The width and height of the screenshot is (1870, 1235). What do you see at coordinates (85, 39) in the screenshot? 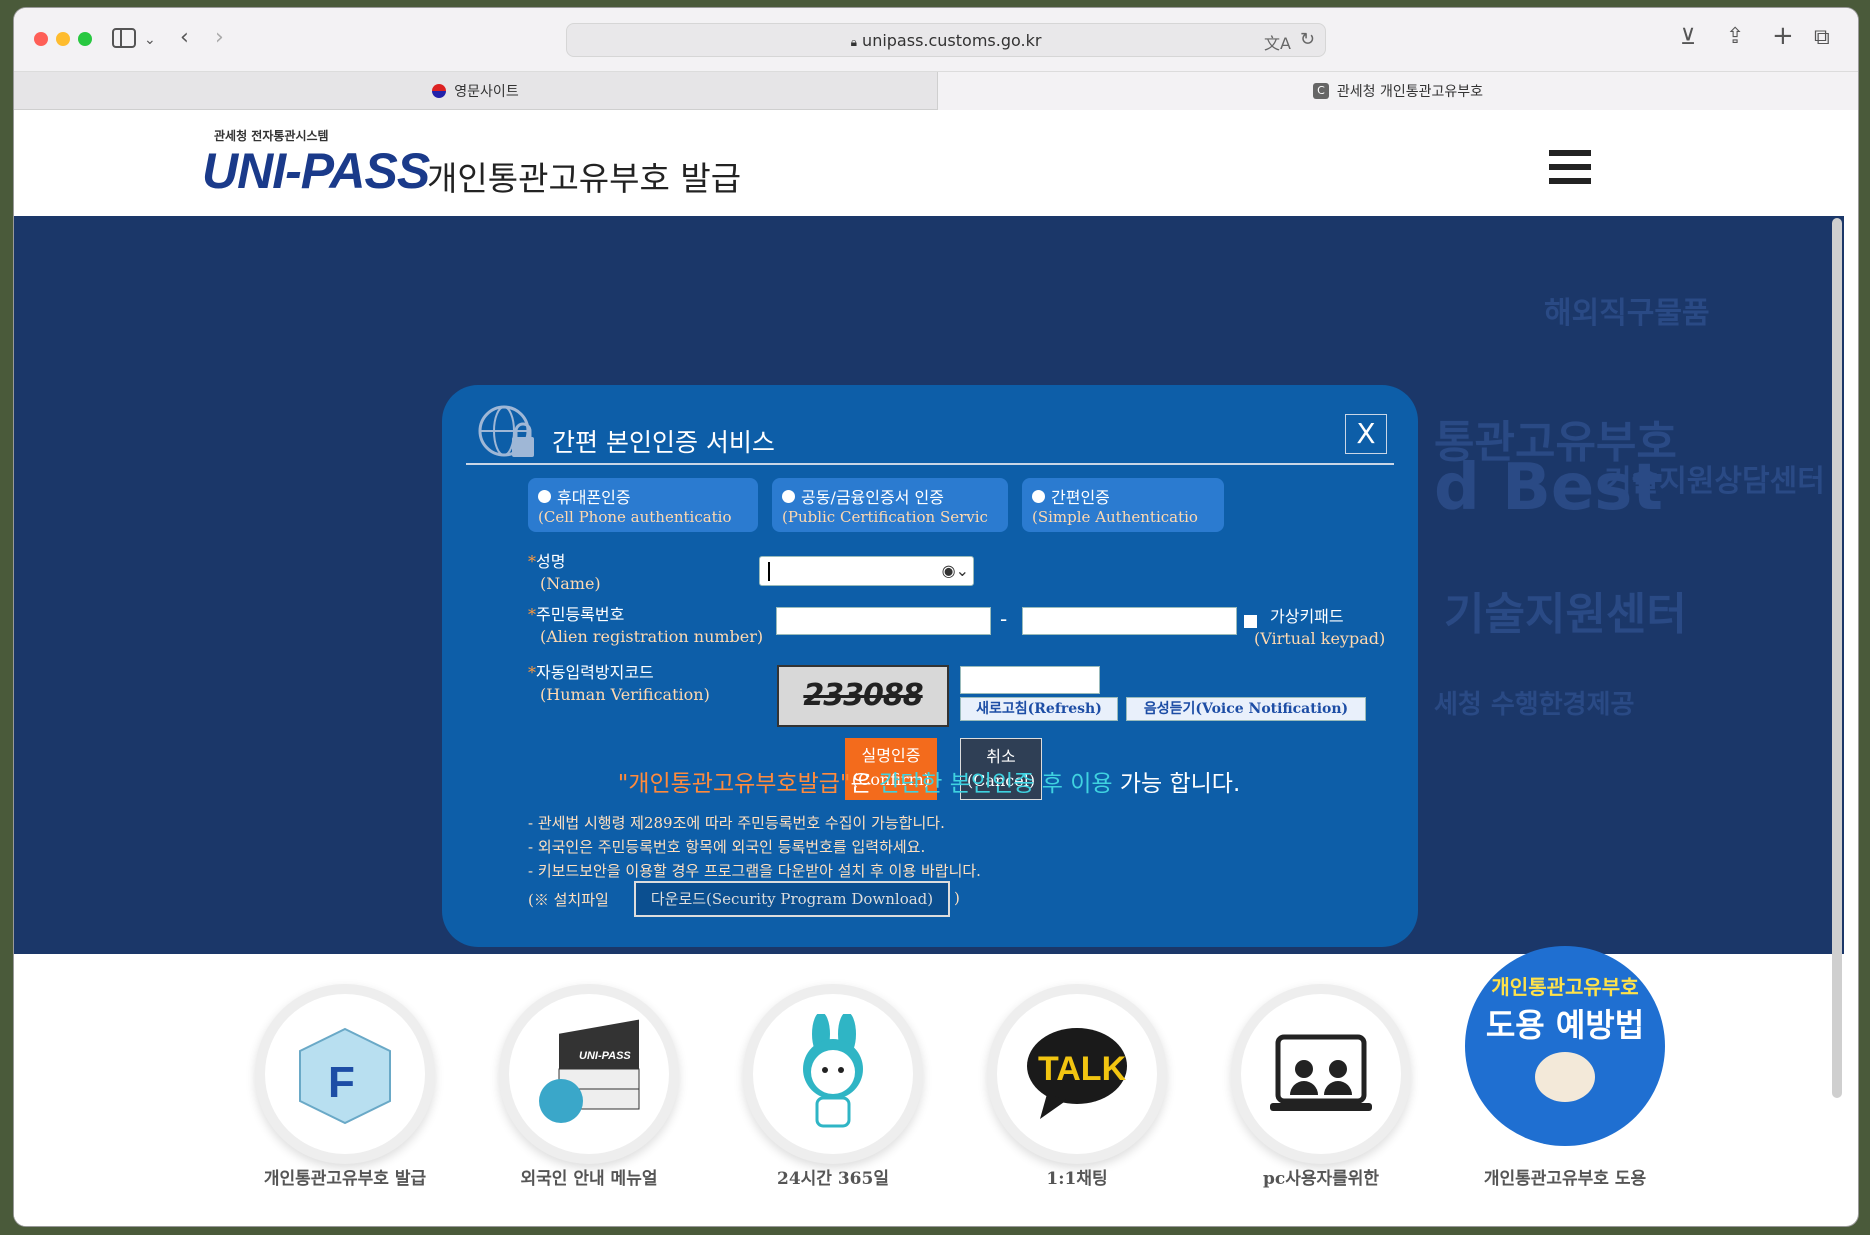
I see `zoom-window-button` at bounding box center [85, 39].